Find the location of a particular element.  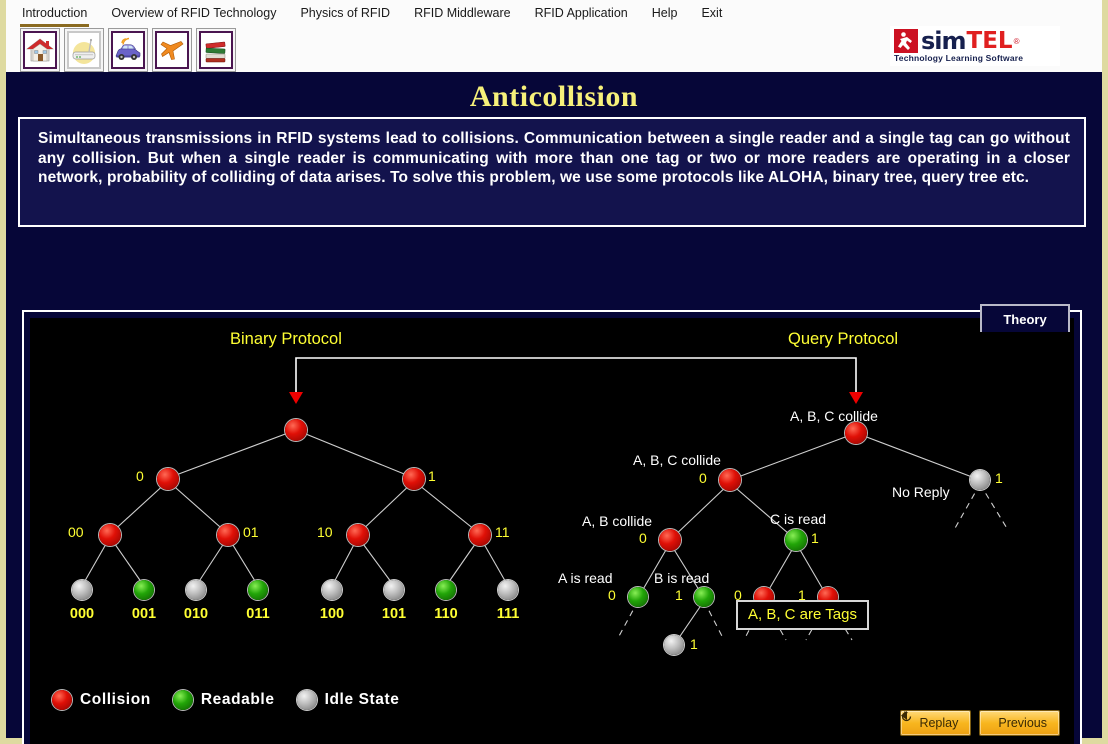

binary-node-1-label: 1 is located at coordinates (432, 476).